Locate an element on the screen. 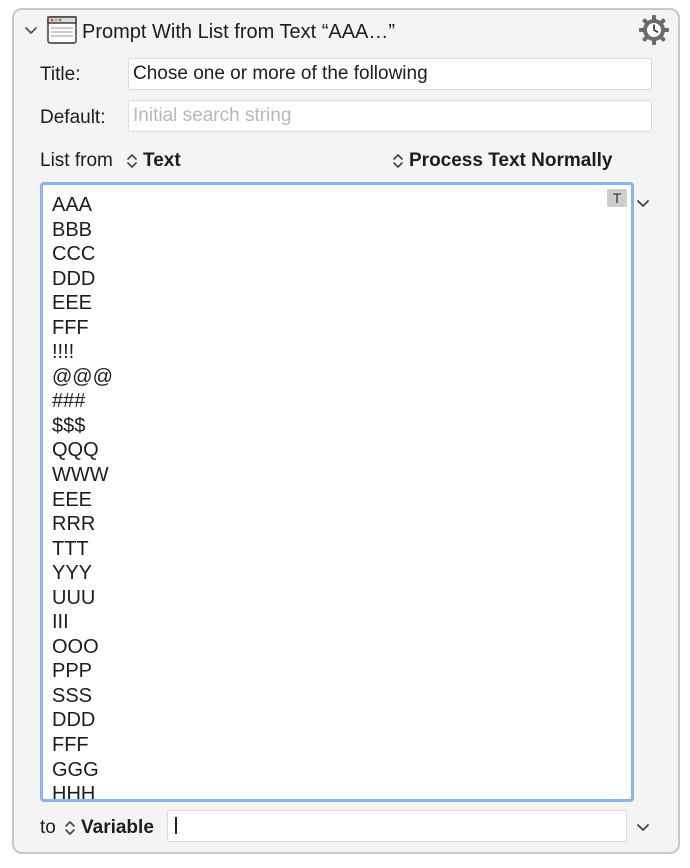  action-header: Prompt With List from Text “AAA…” is located at coordinates (346, 32).